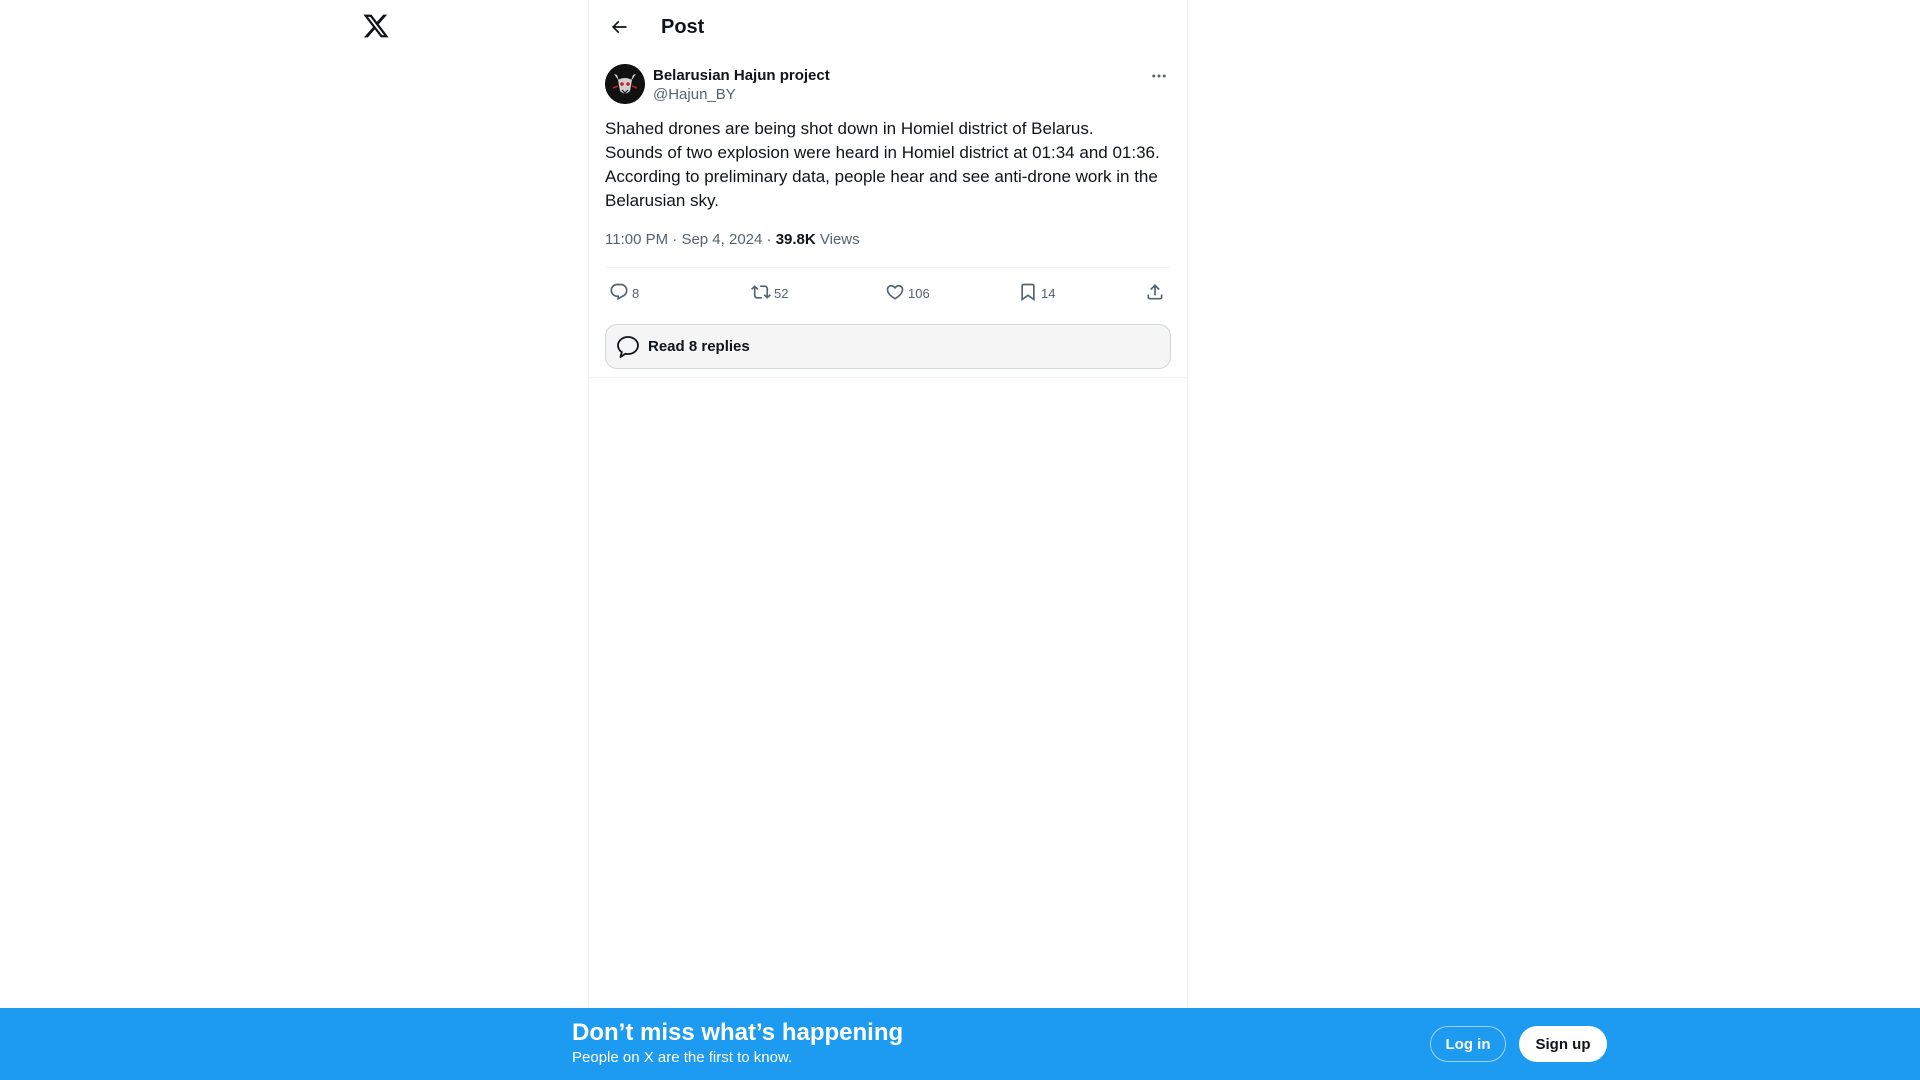 Image resolution: width=1920 pixels, height=1080 pixels. I want to click on avatar, so click(625, 84).